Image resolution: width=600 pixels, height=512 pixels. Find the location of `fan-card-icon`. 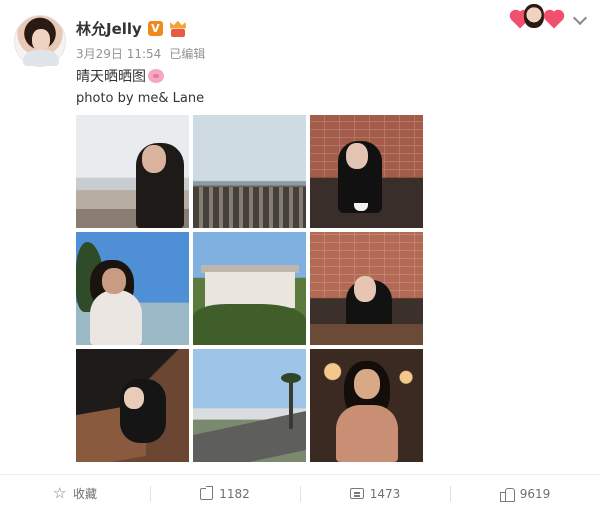

fan-card-icon is located at coordinates (535, 16).